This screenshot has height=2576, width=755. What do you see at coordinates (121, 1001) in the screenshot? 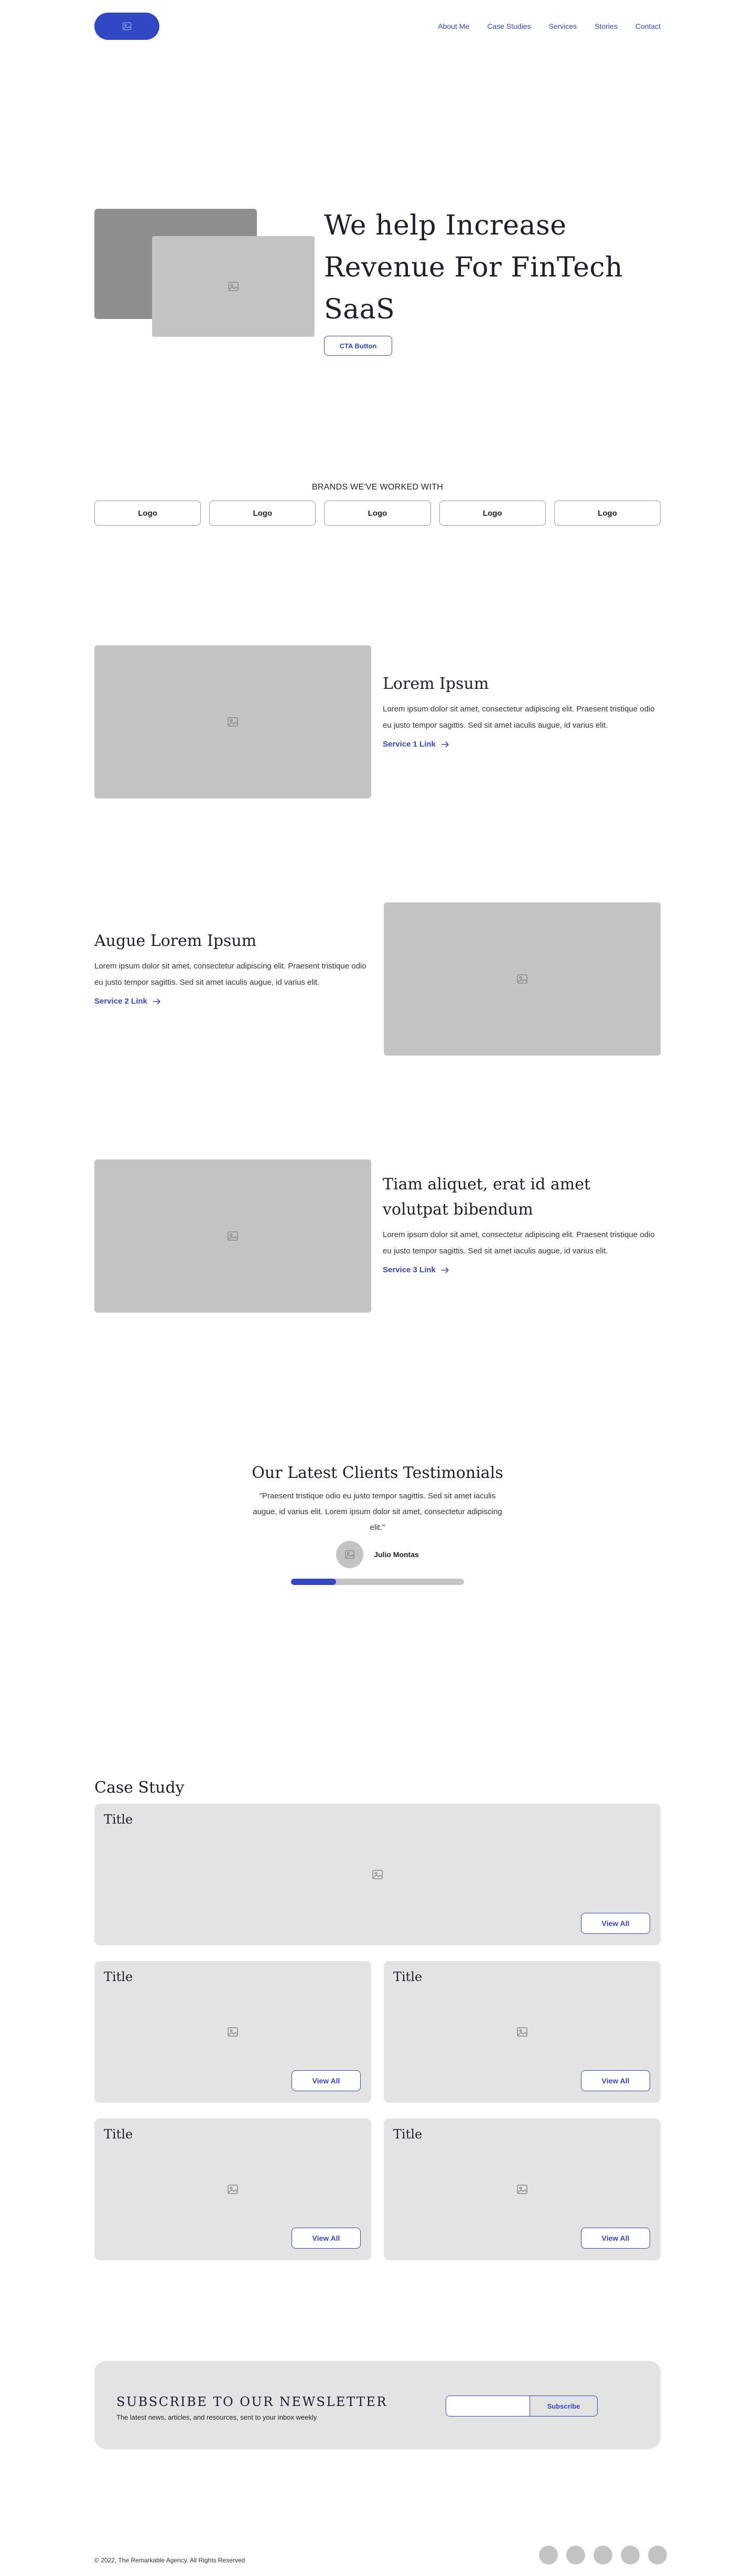
I see `service-2-link-label: Service 2 Link` at bounding box center [121, 1001].